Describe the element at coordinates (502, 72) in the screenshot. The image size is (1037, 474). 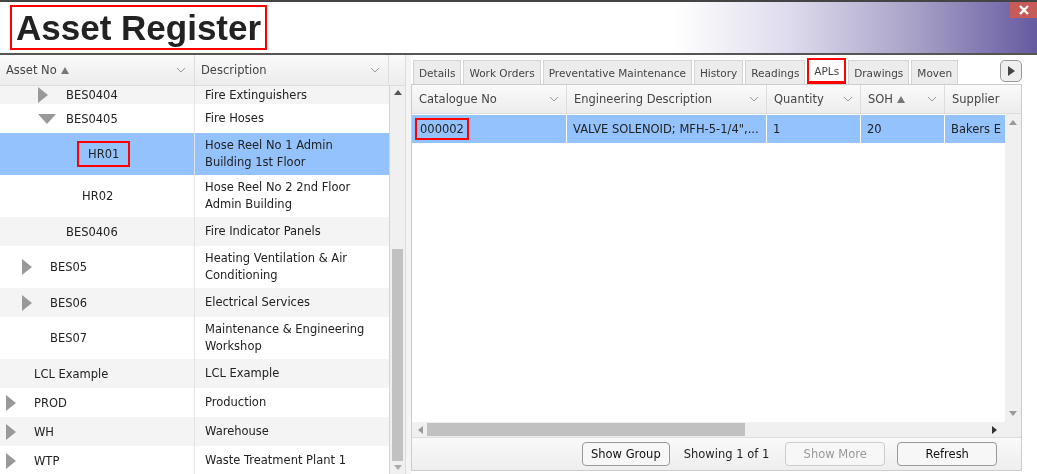
I see `tab: Work Orders` at that location.